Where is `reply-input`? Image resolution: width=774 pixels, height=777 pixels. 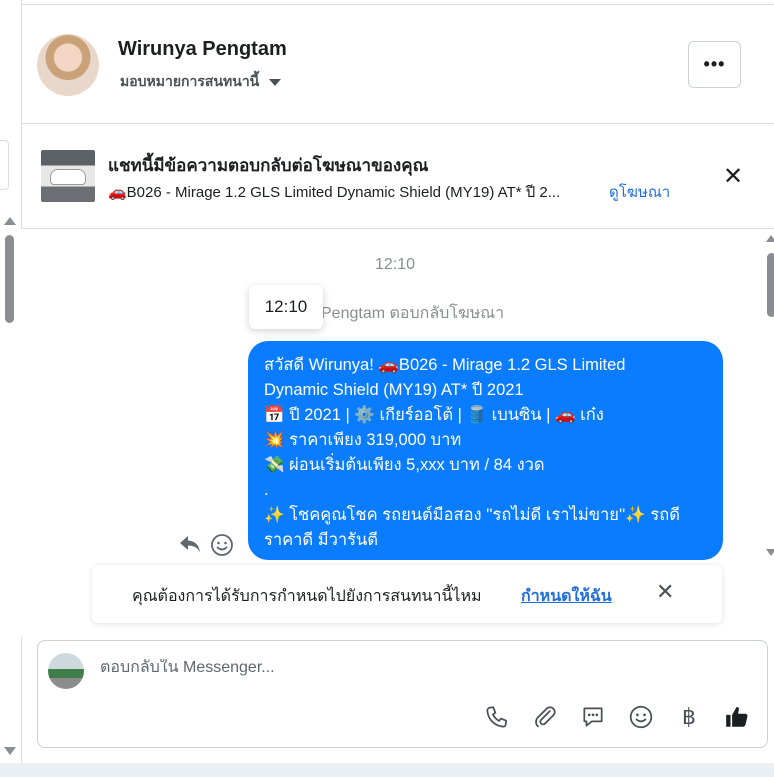
reply-input is located at coordinates (400, 668).